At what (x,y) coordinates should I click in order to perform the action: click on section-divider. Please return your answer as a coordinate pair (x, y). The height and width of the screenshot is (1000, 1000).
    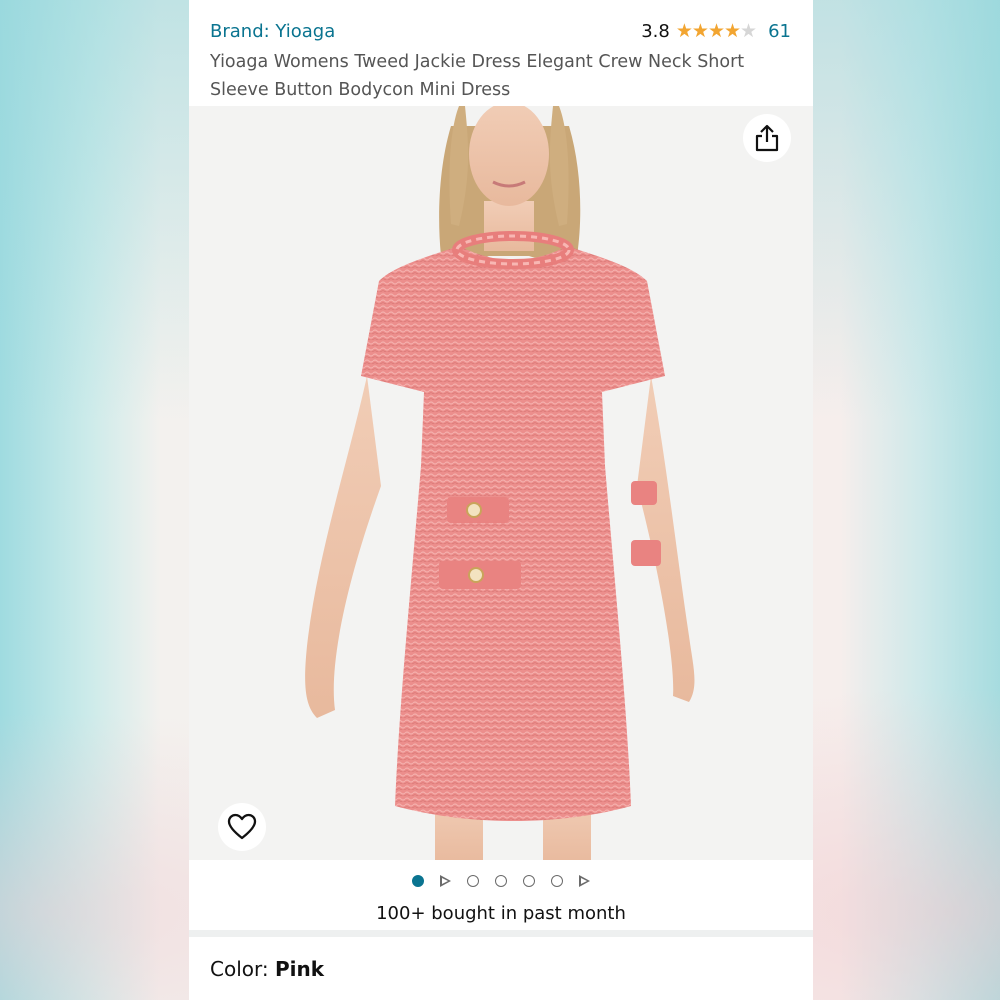
    Looking at the image, I should click on (501, 933).